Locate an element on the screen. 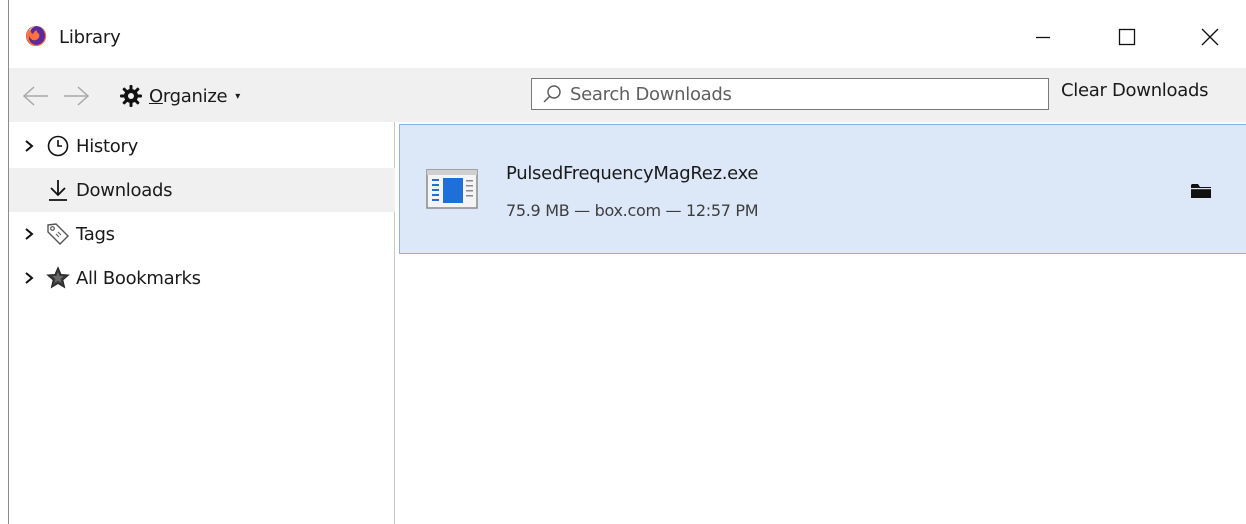 The width and height of the screenshot is (1246, 524). search-downloads-input is located at coordinates (790, 94).